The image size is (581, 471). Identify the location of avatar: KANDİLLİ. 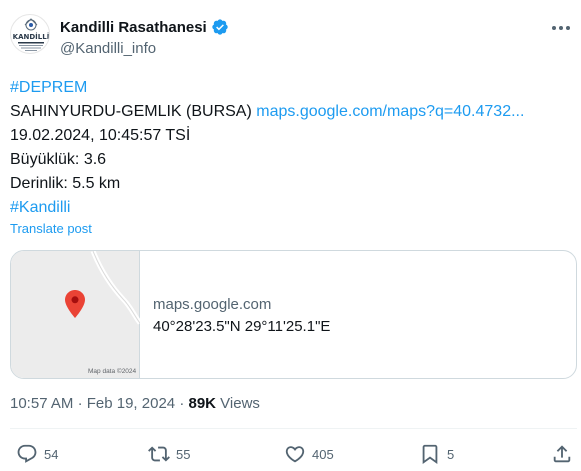
(30, 34).